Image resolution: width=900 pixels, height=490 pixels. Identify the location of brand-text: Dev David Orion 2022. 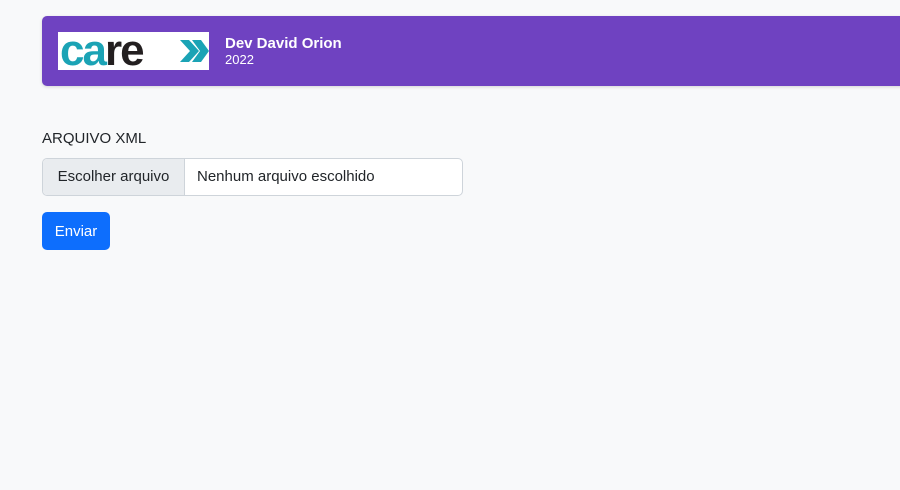
(283, 51).